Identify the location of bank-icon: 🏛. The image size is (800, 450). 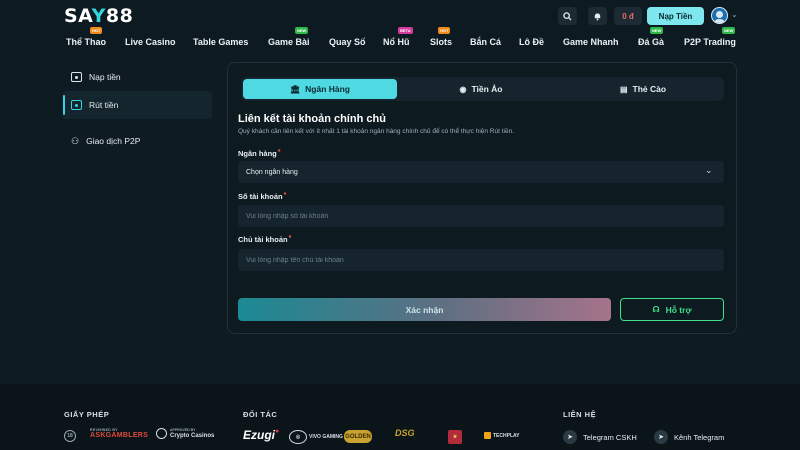
(295, 89).